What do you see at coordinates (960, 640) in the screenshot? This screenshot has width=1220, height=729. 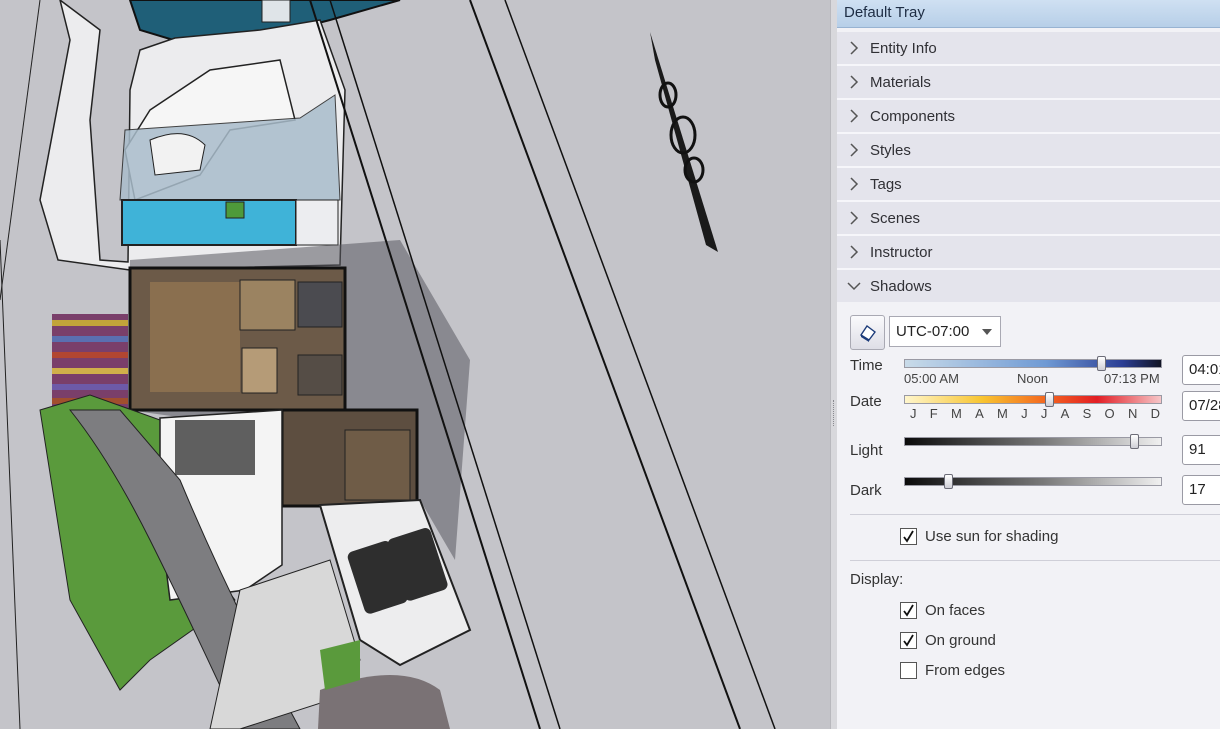 I see `on-ground-label: On ground` at bounding box center [960, 640].